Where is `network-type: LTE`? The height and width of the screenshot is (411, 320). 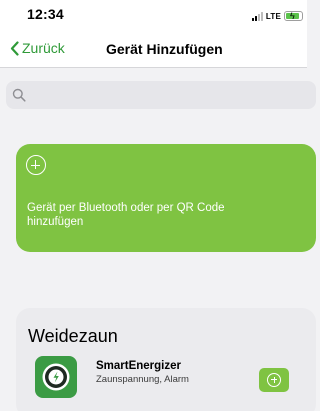
network-type: LTE is located at coordinates (273, 16).